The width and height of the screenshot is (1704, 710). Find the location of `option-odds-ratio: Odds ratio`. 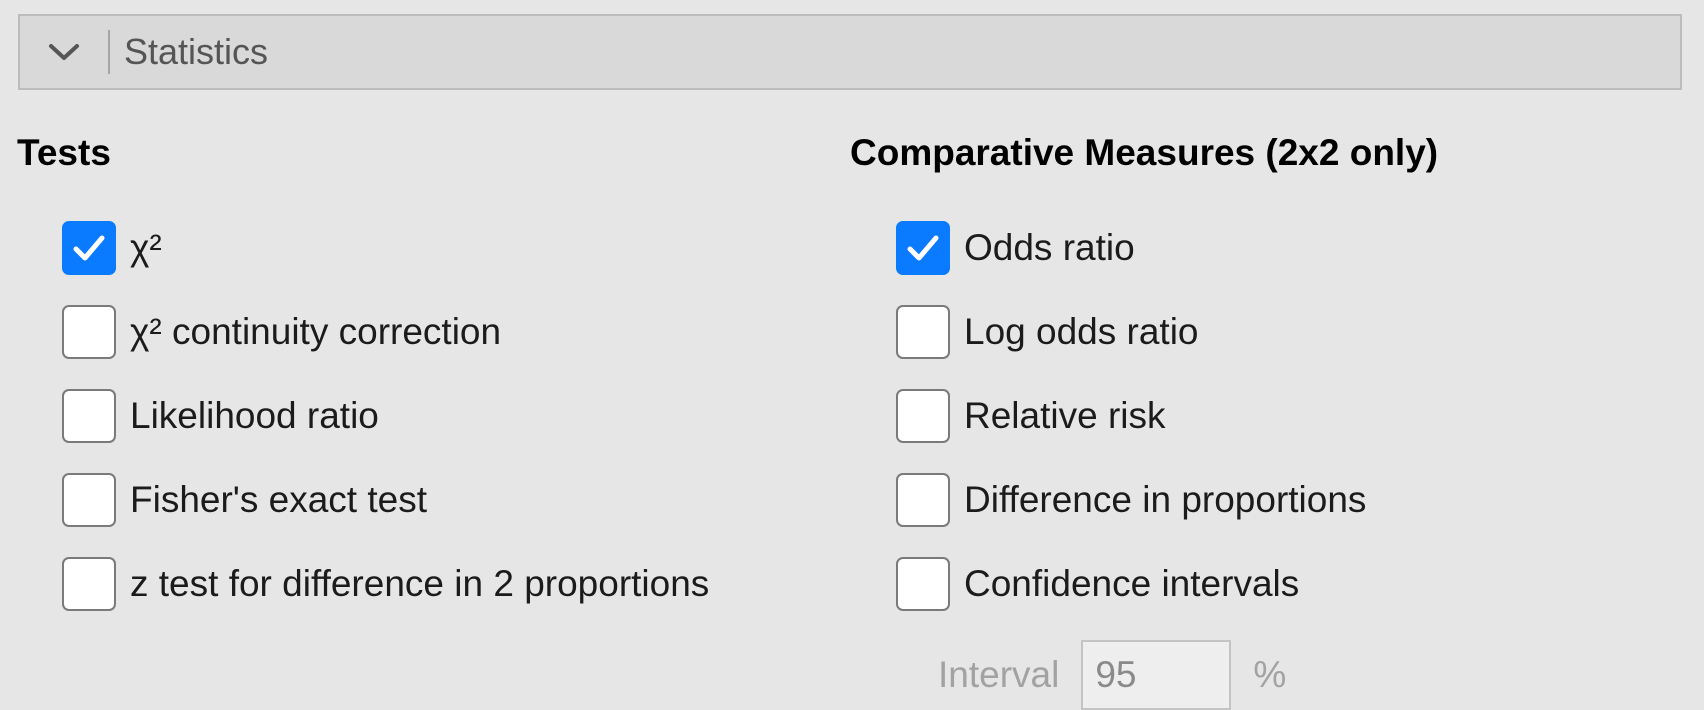

option-odds-ratio: Odds ratio is located at coordinates (1015, 248).